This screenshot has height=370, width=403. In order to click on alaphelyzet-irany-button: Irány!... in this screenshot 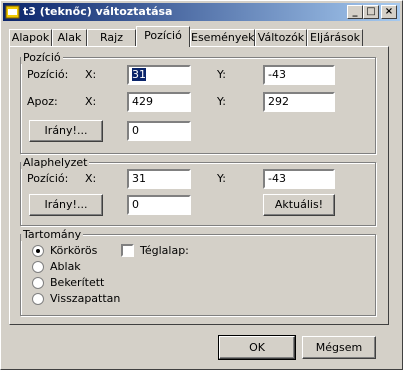, I will do `click(66, 205)`.